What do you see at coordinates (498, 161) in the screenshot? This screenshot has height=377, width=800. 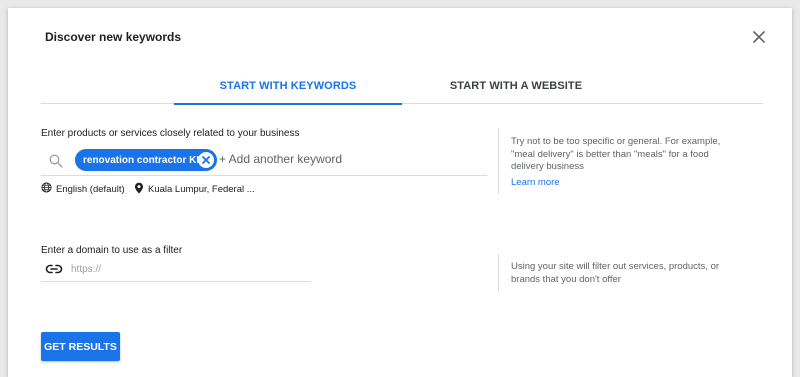 I see `keywords-help-divider` at bounding box center [498, 161].